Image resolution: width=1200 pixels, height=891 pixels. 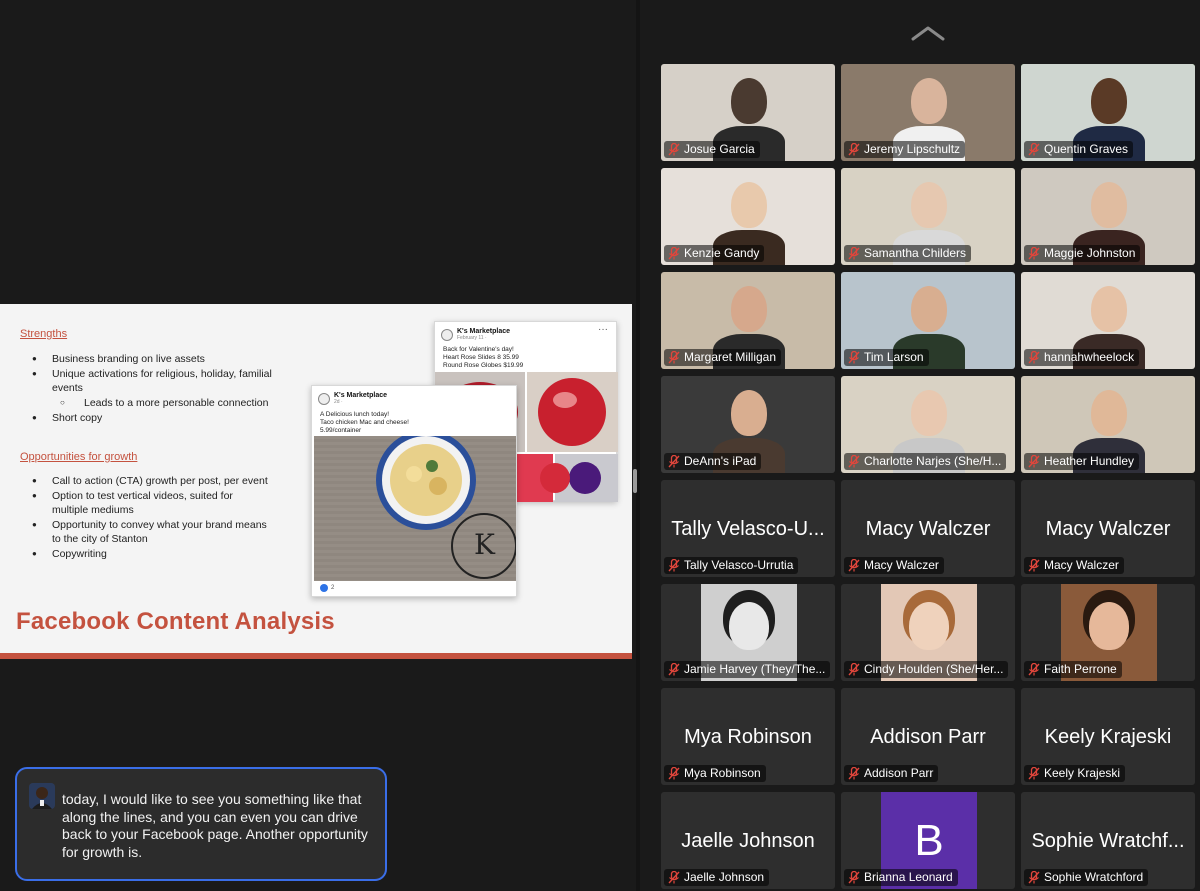 I want to click on participant-tile: Margaret Milligan, so click(x=748, y=320).